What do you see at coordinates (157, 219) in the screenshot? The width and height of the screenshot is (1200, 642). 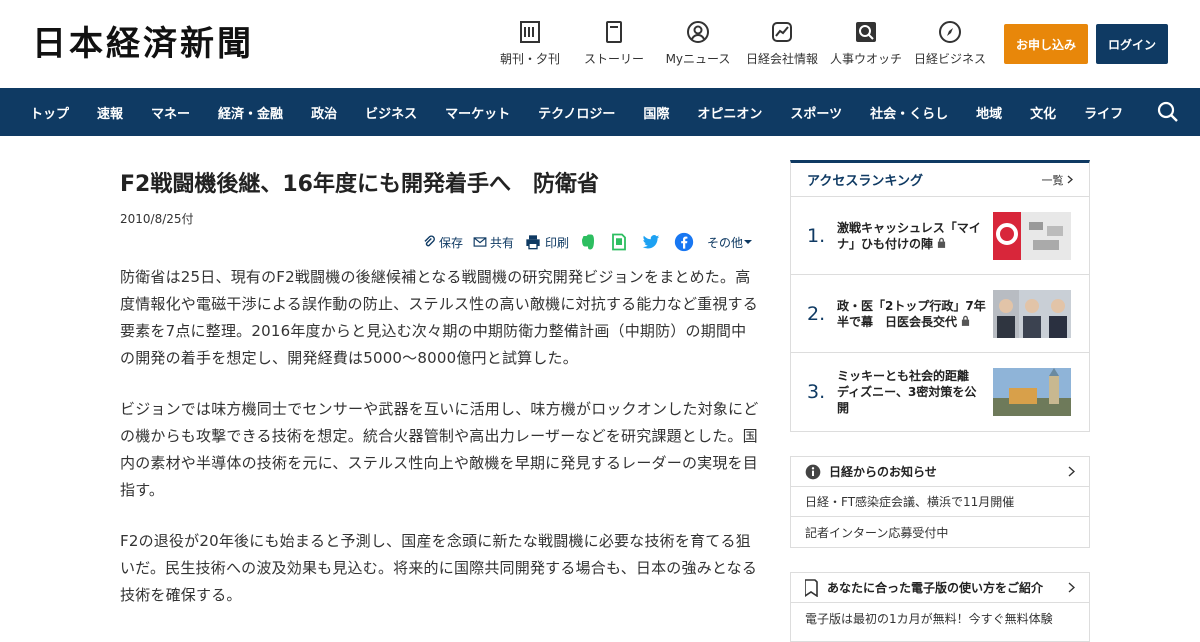 I see `article-date: 2010/8/25付` at bounding box center [157, 219].